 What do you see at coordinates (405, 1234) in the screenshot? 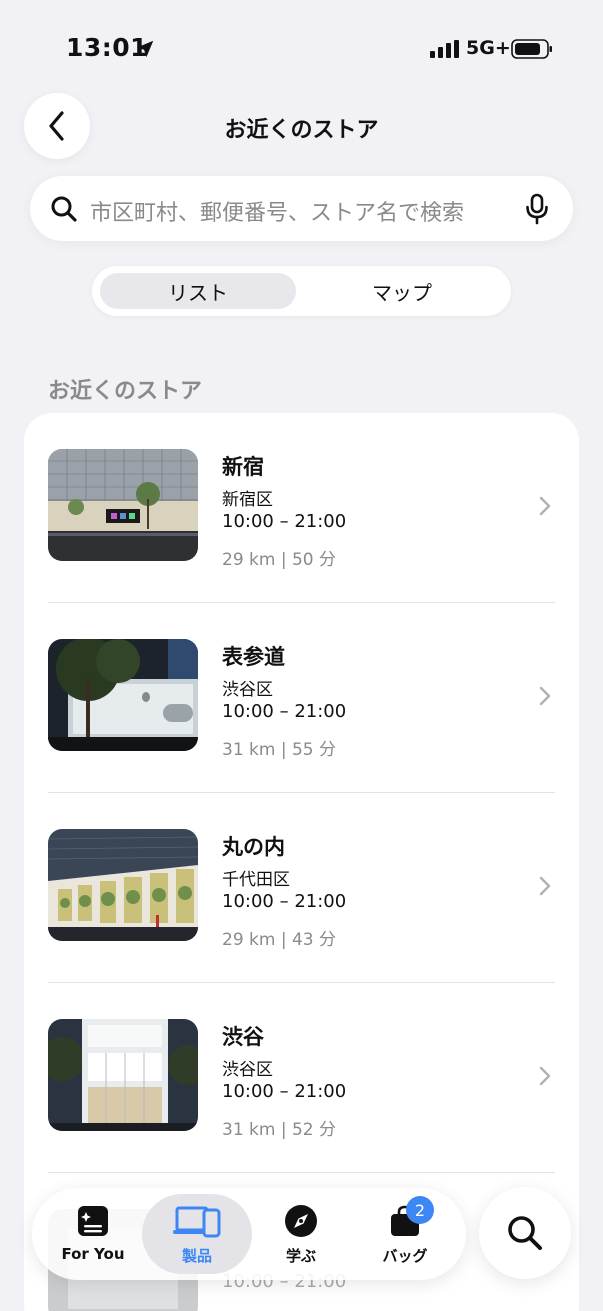
I see `tab-bag: バッグ` at bounding box center [405, 1234].